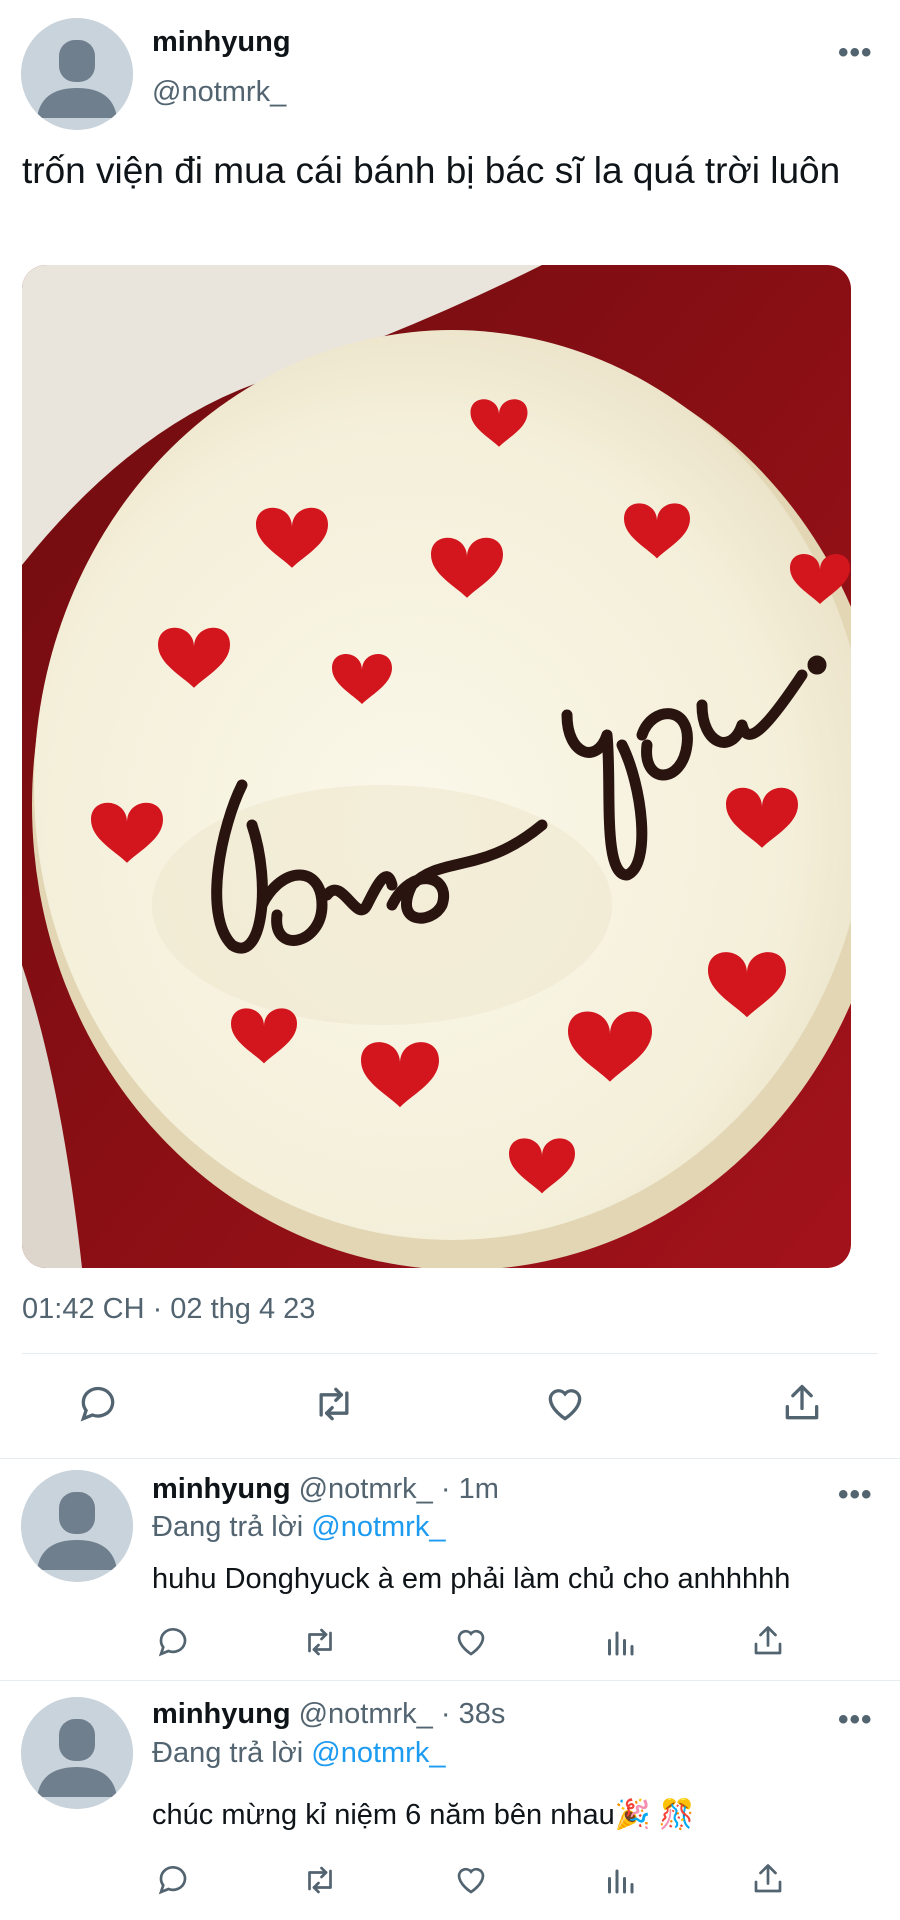 Image resolution: width=900 pixels, height=1920 pixels. I want to click on party-popper-emoji: 🎉, so click(632, 1815).